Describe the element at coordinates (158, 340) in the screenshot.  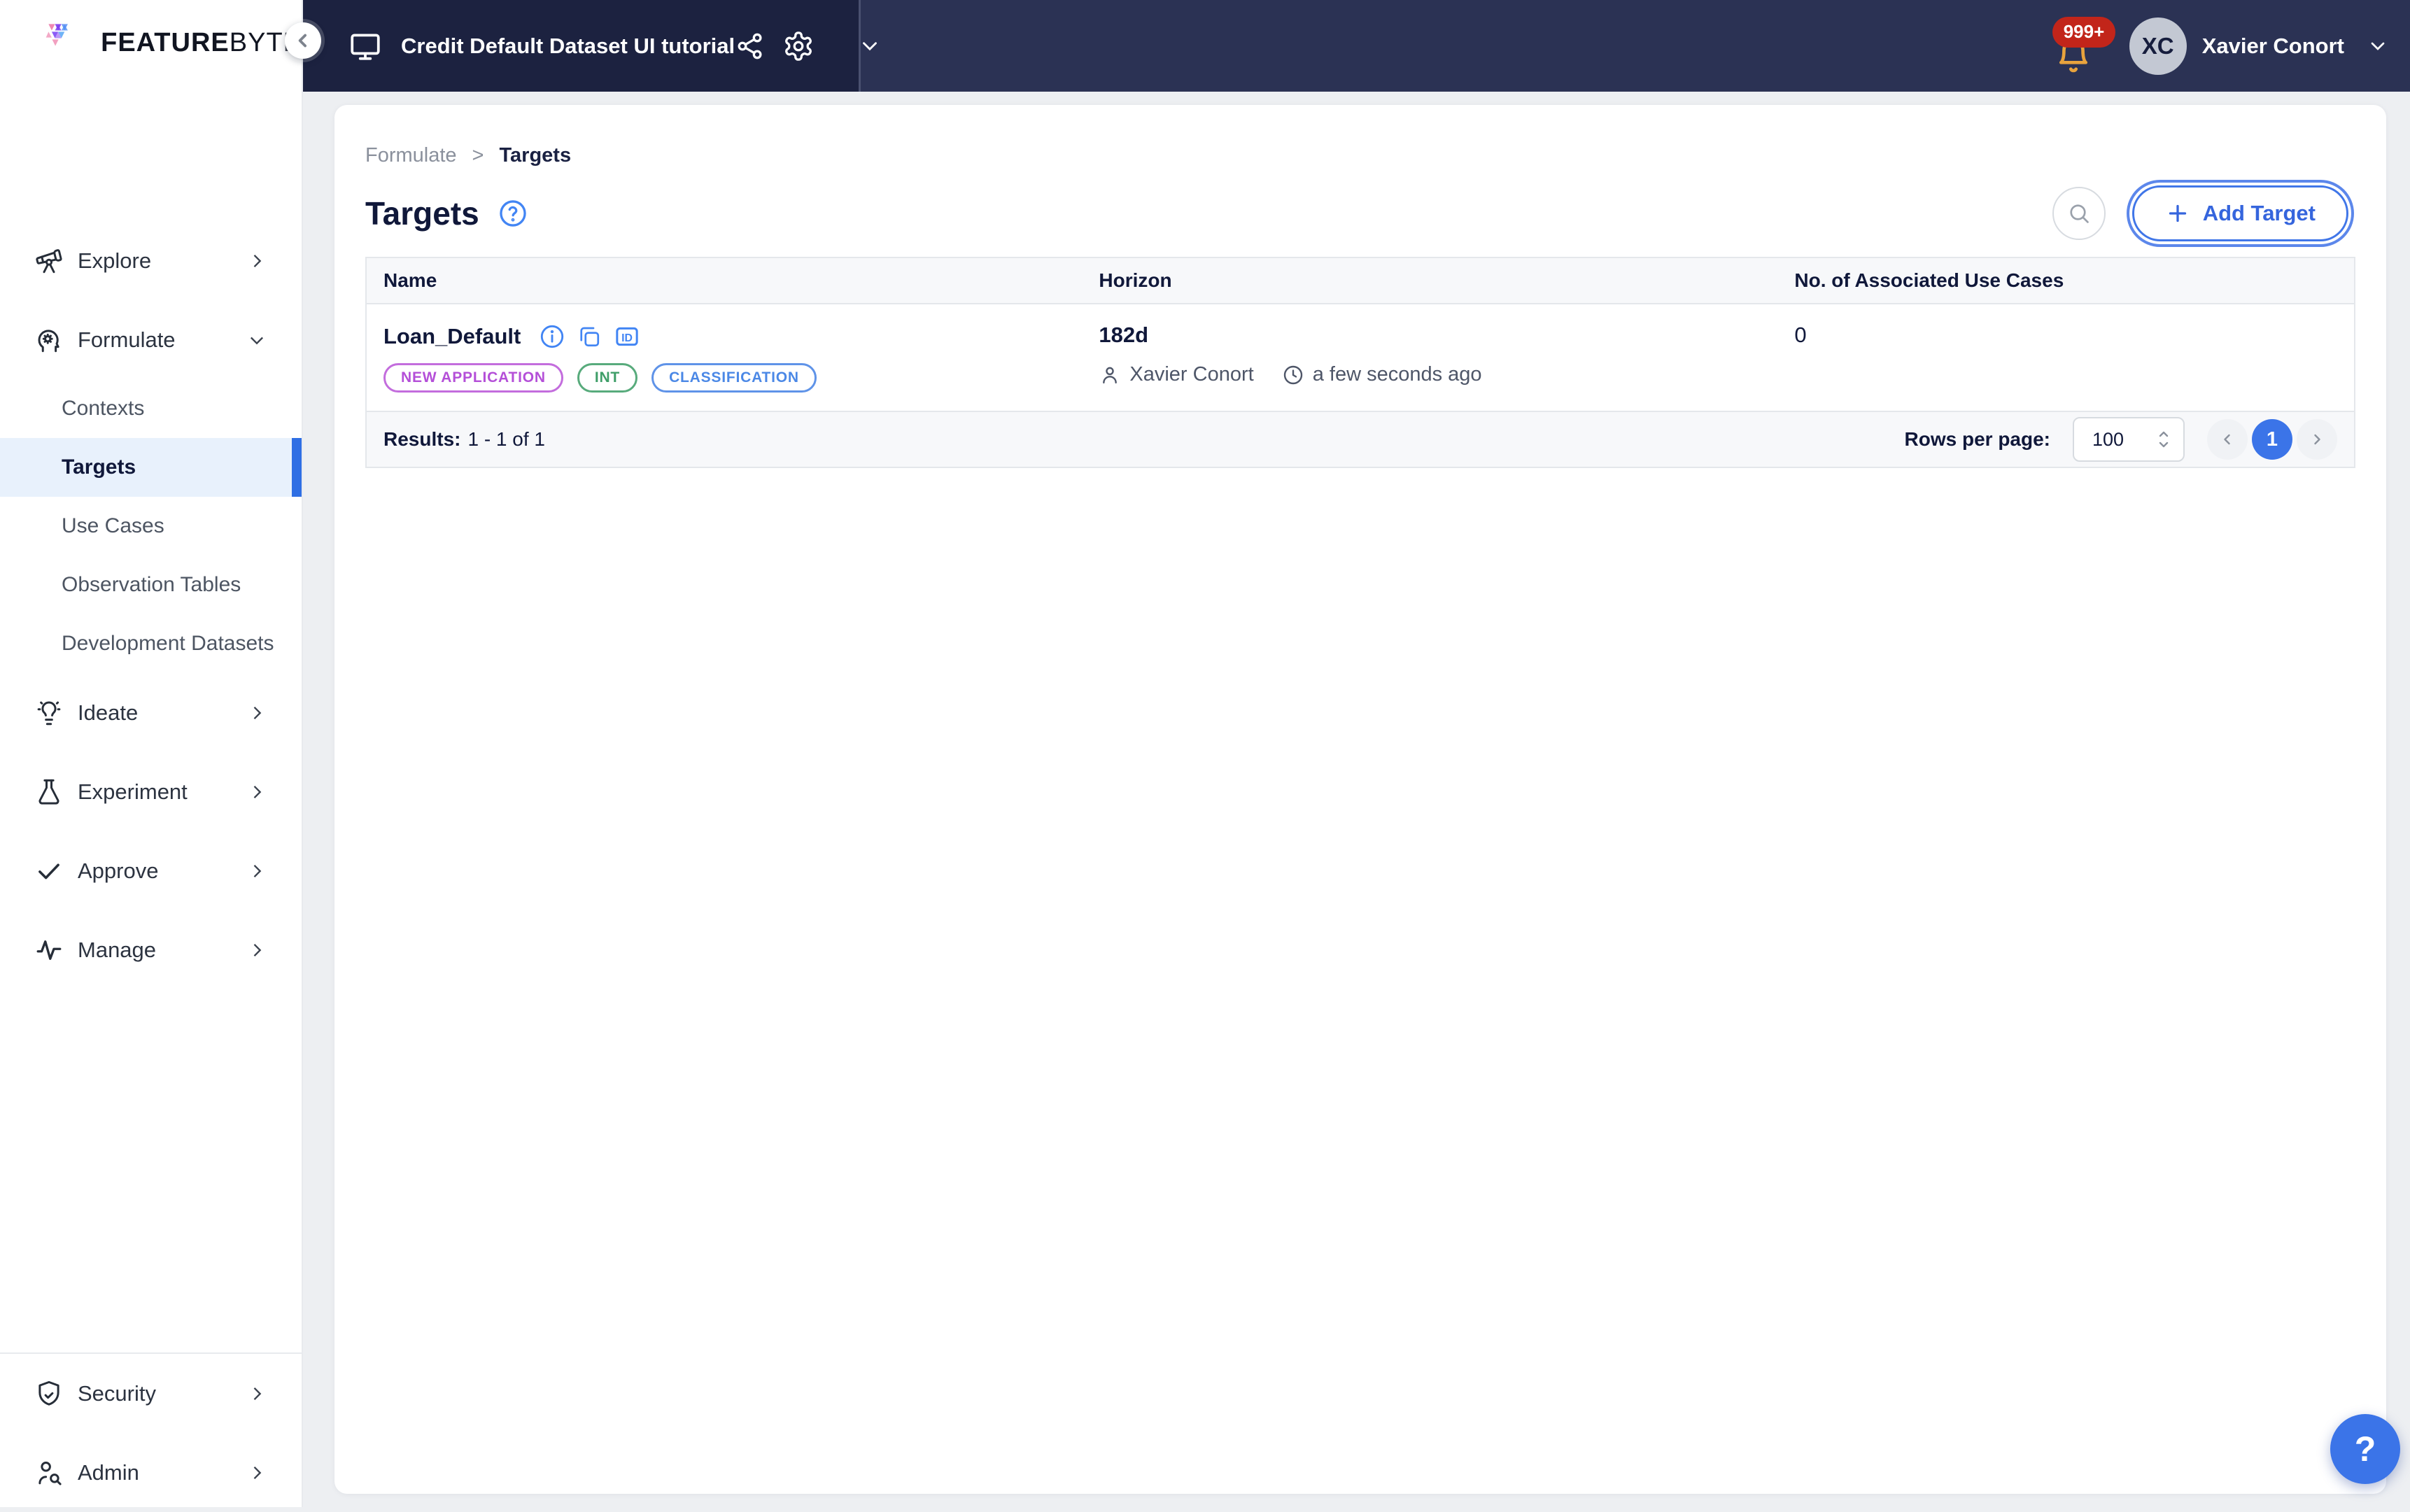
I see `sidebar-item-label: Formulate` at that location.